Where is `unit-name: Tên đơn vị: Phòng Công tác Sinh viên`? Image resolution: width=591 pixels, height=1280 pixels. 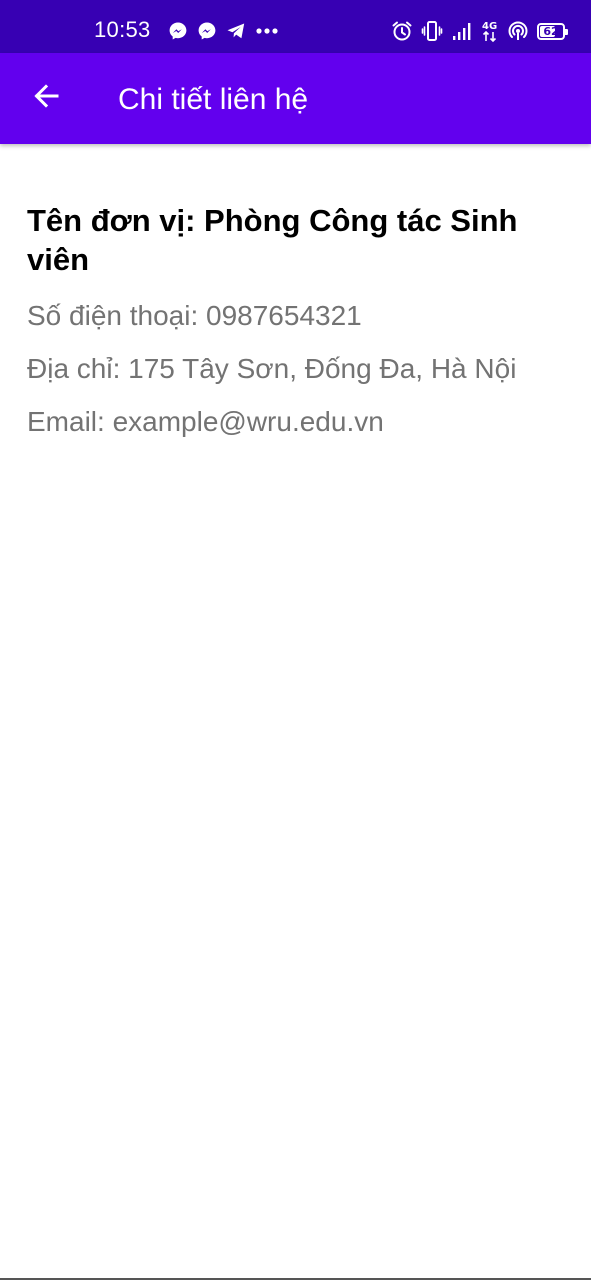
unit-name: Tên đơn vị: Phòng Công tác Sinh viên is located at coordinates (272, 240).